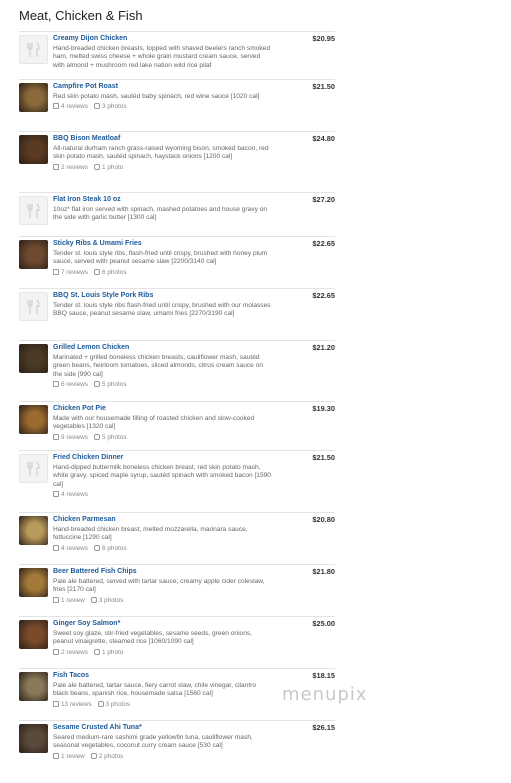 This screenshot has width=511, height=783. I want to click on menu-item-name: BBQ St. Louis Style Pork Ribs, so click(163, 296).